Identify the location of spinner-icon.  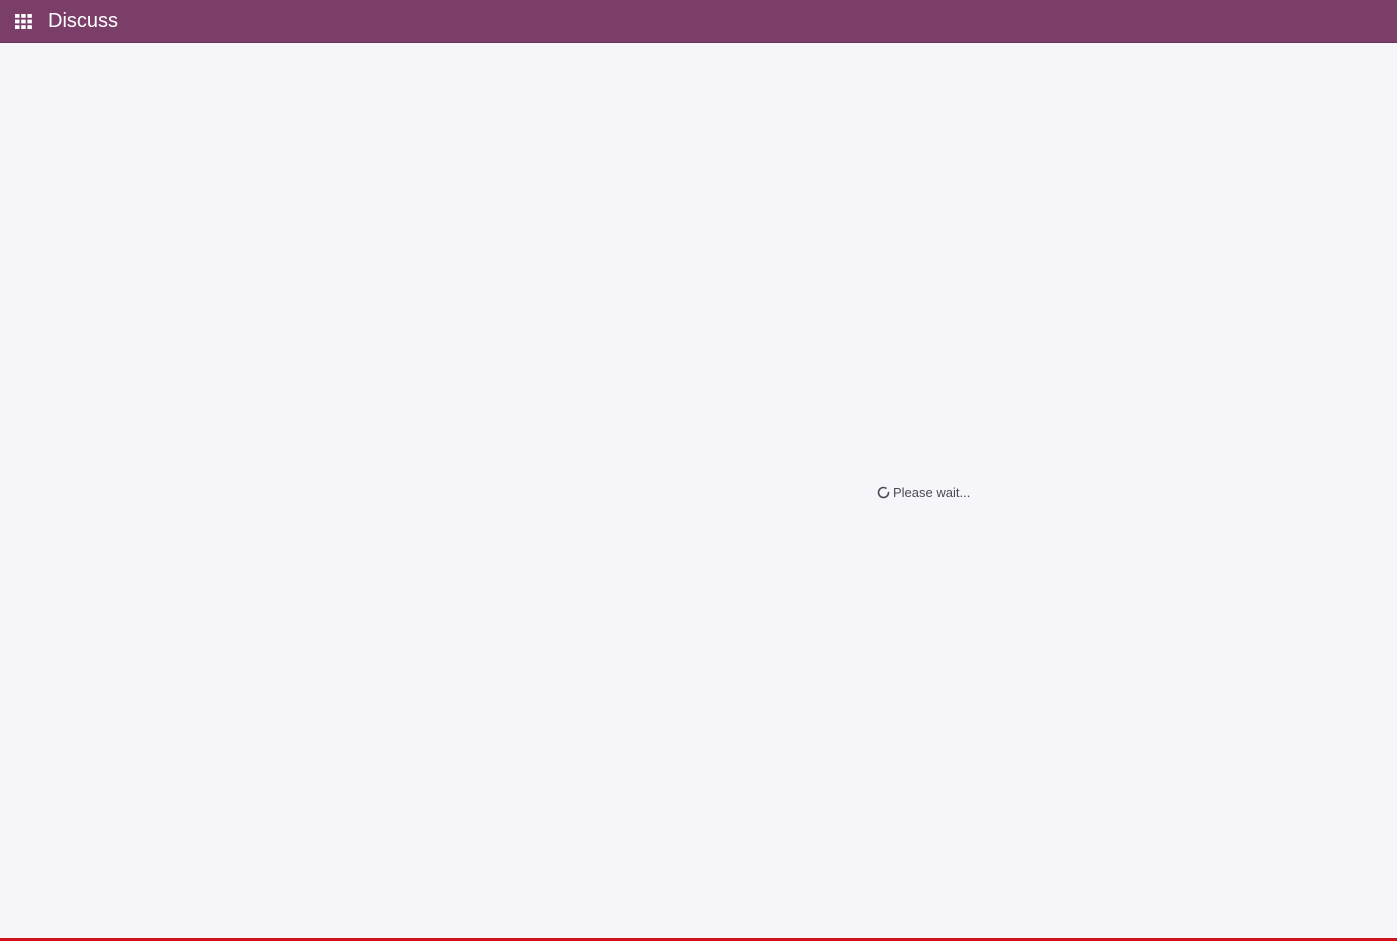
(883, 492).